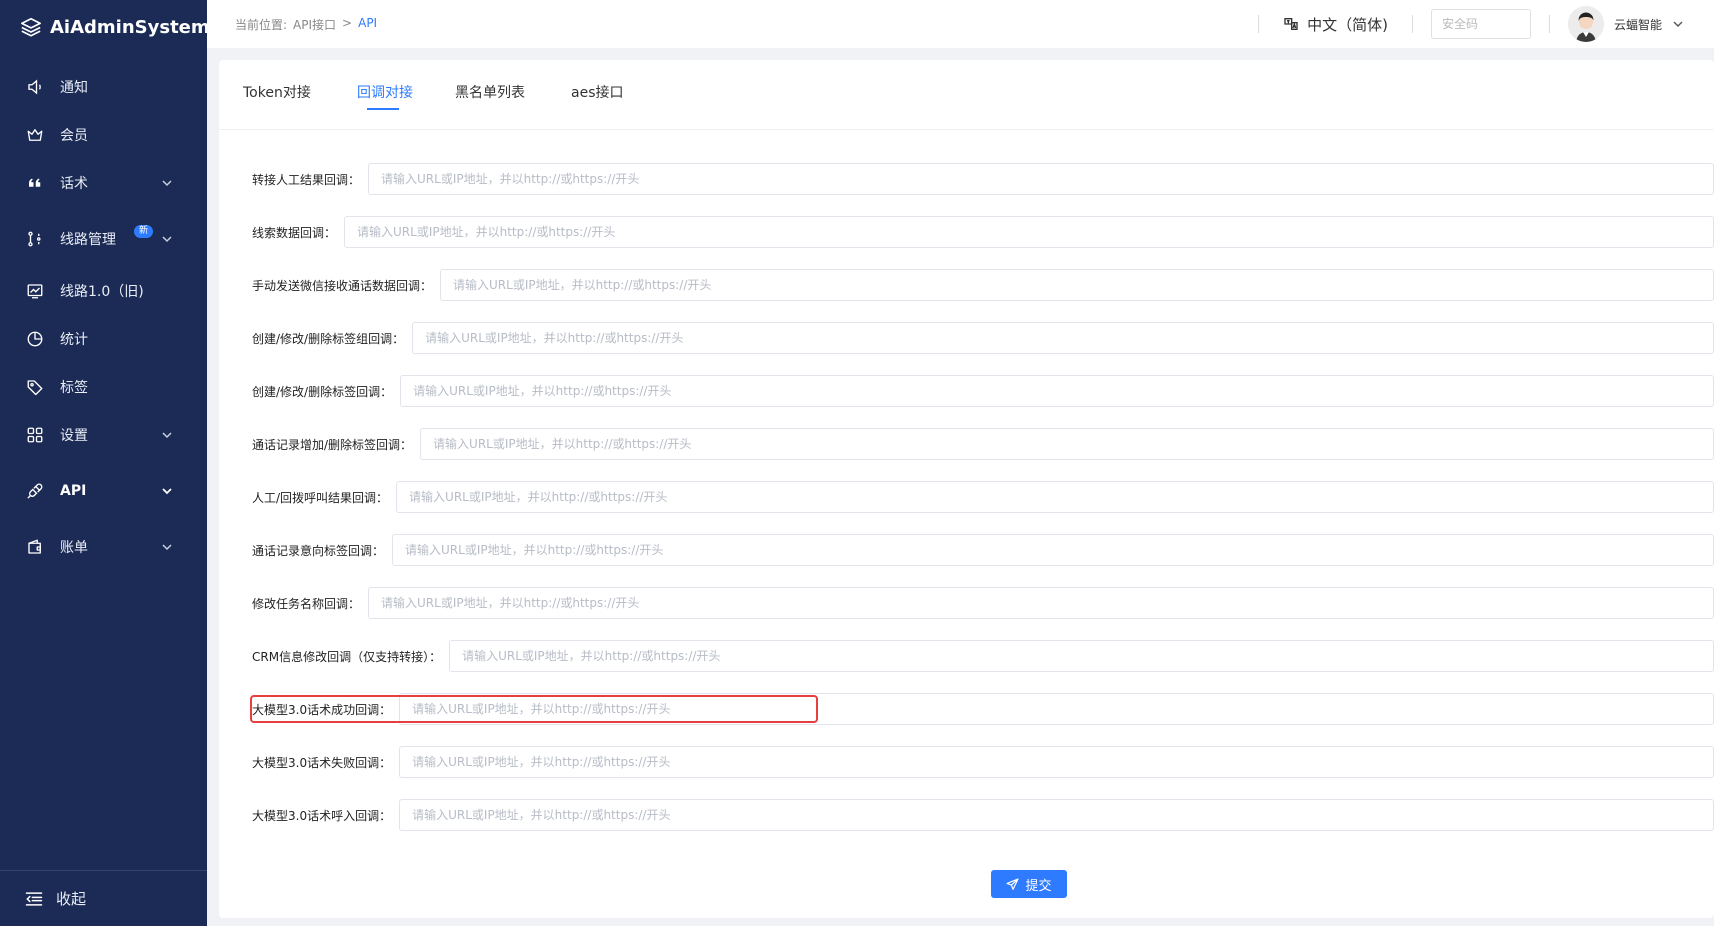  What do you see at coordinates (1029, 232) in the screenshot?
I see `lead-data-callback-input` at bounding box center [1029, 232].